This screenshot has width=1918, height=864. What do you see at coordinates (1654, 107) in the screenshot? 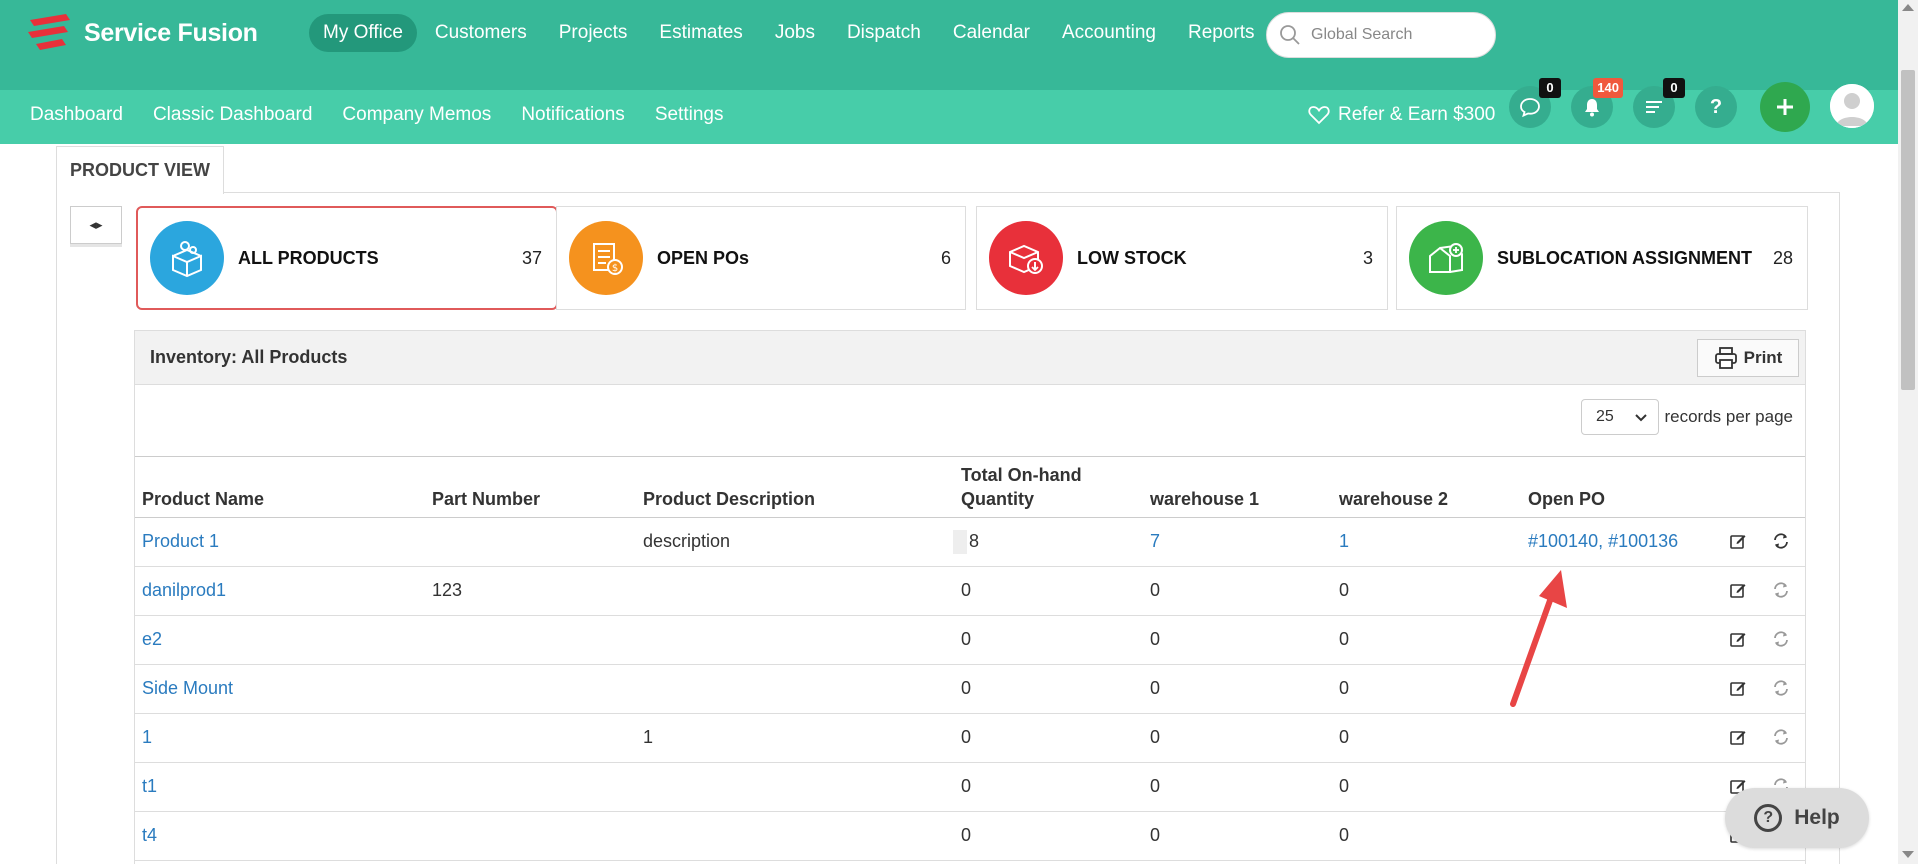
I see `list-icon` at bounding box center [1654, 107].